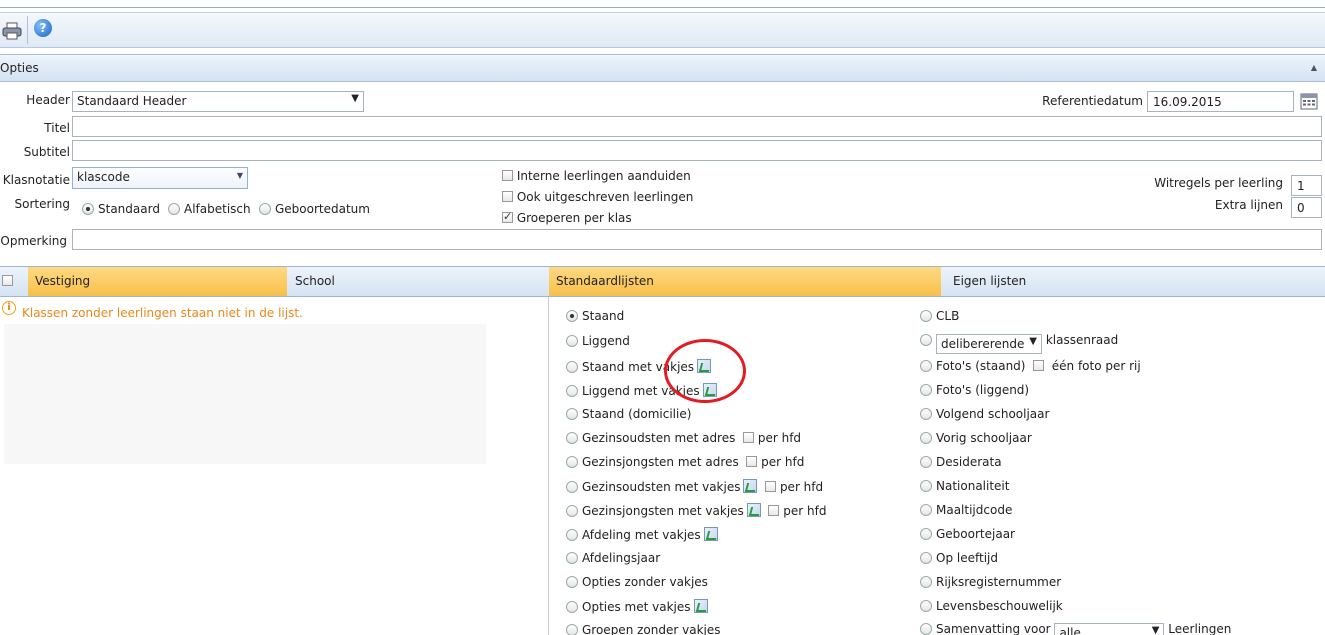 The image size is (1325, 635). Describe the element at coordinates (1030, 366) in the screenshot. I see `opt-fotos-staand: Foto's (staand) één foto per rij` at that location.